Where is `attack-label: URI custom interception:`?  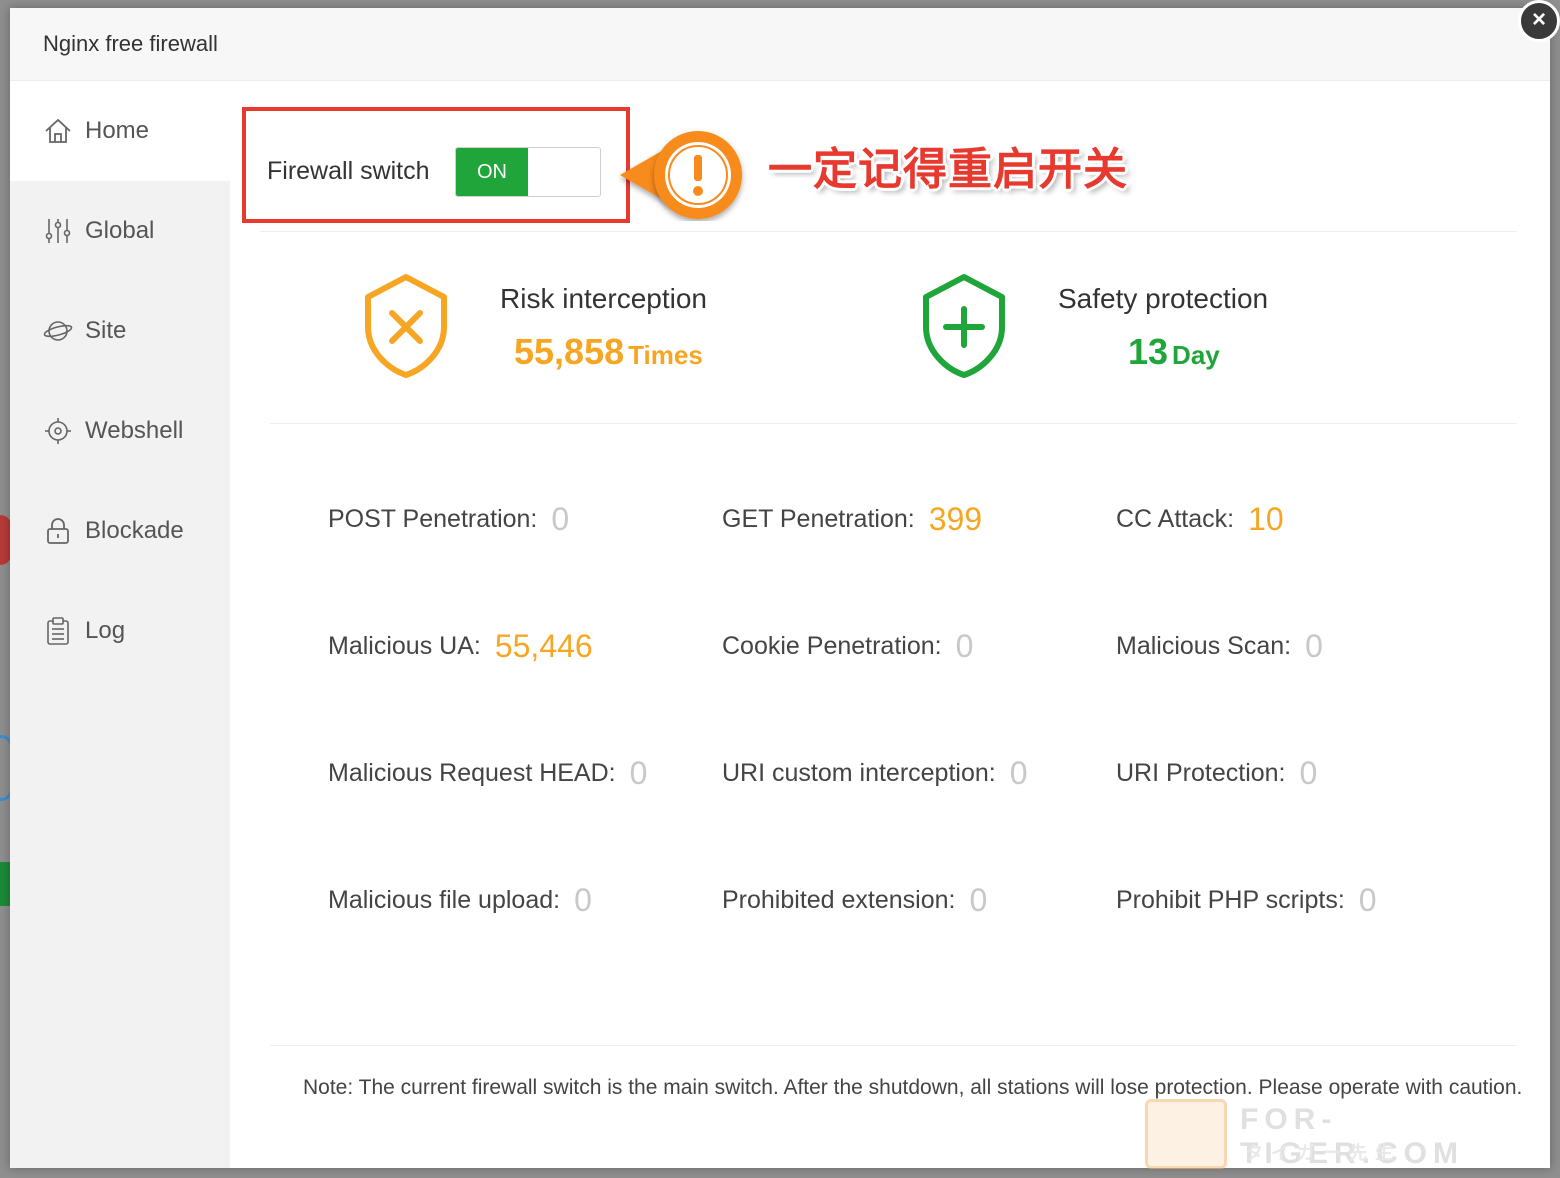
attack-label: URI custom interception: is located at coordinates (859, 773).